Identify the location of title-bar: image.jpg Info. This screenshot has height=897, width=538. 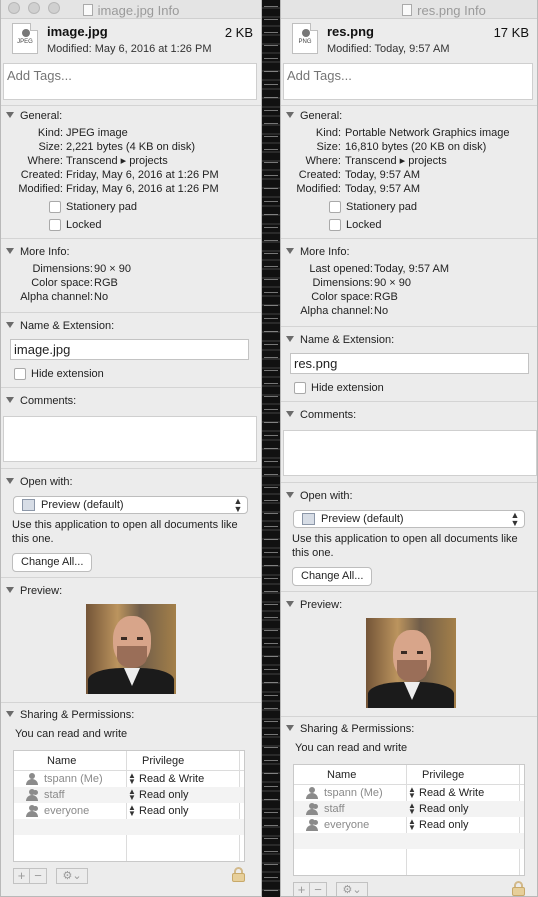
(131, 9).